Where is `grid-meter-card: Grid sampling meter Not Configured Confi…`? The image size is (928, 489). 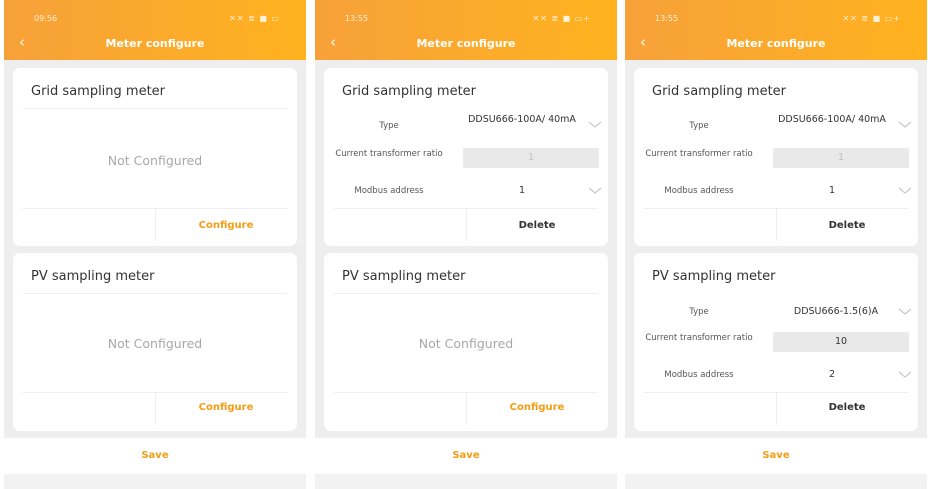 grid-meter-card: Grid sampling meter Not Configured Confi… is located at coordinates (155, 157).